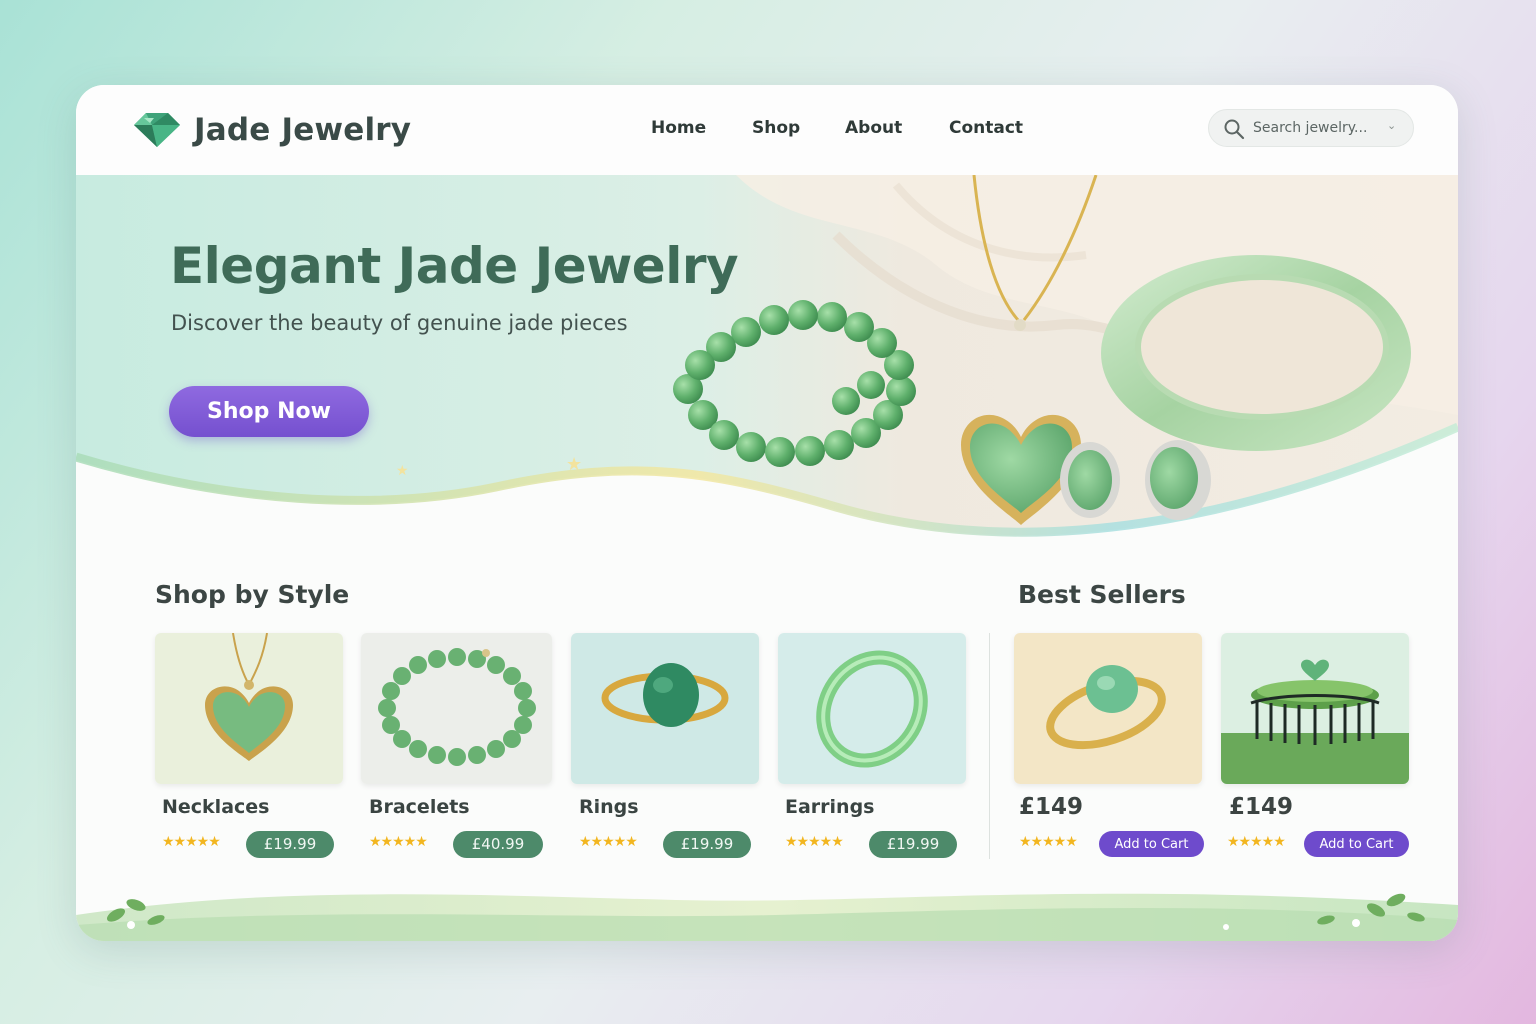 The width and height of the screenshot is (1536, 1024). I want to click on site-header: Jade Jewelry Home Shop About Contact ⌄, so click(767, 130).